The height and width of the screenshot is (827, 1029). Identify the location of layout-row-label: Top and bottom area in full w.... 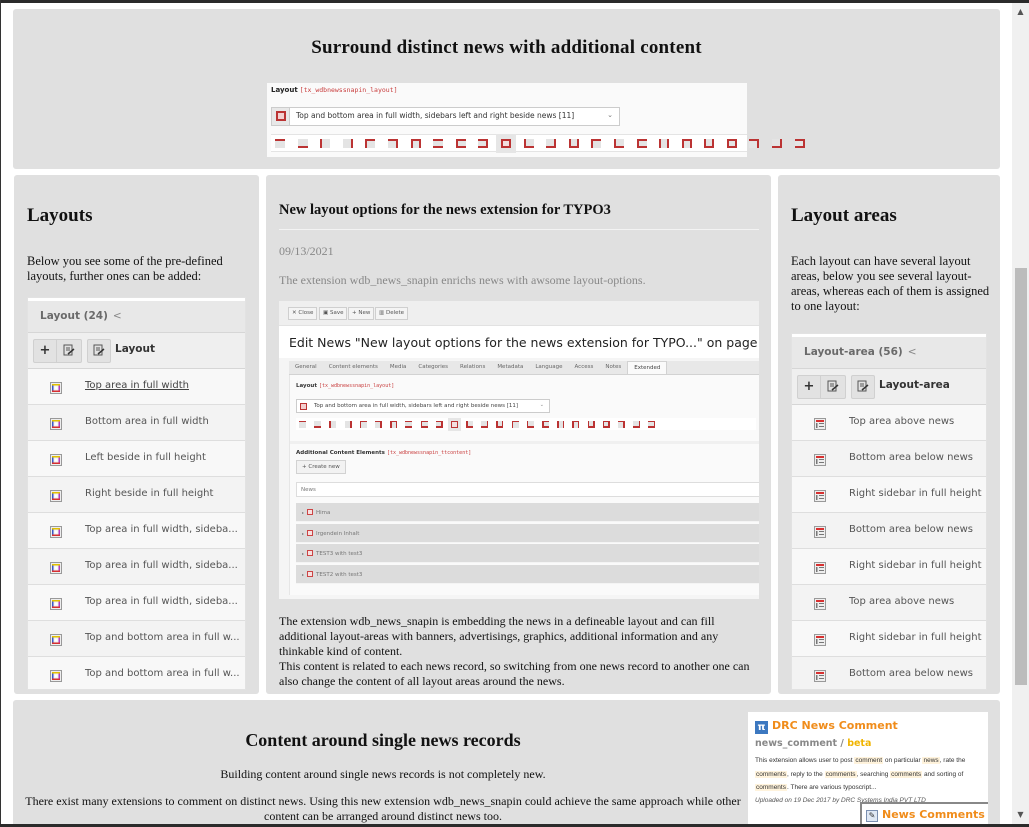
(162, 637).